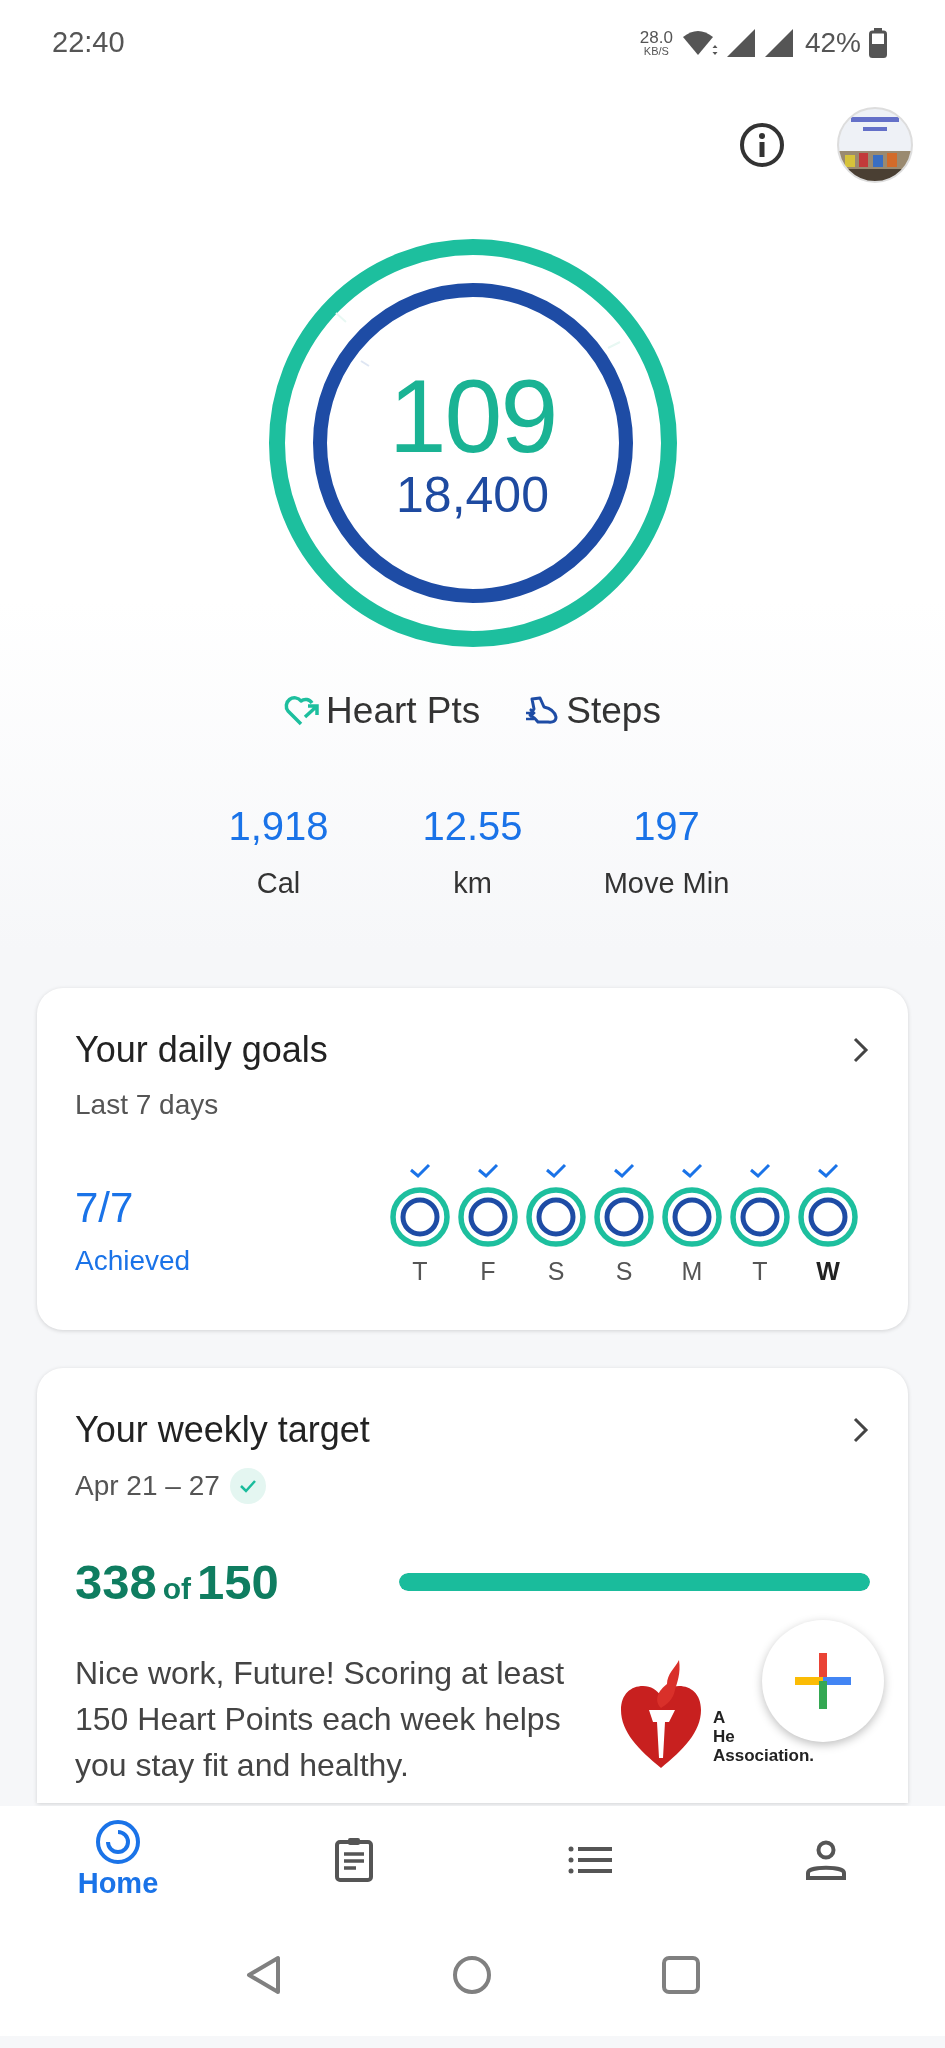 The image size is (945, 2048). Describe the element at coordinates (471, 1974) in the screenshot. I see `home-circle-icon` at that location.